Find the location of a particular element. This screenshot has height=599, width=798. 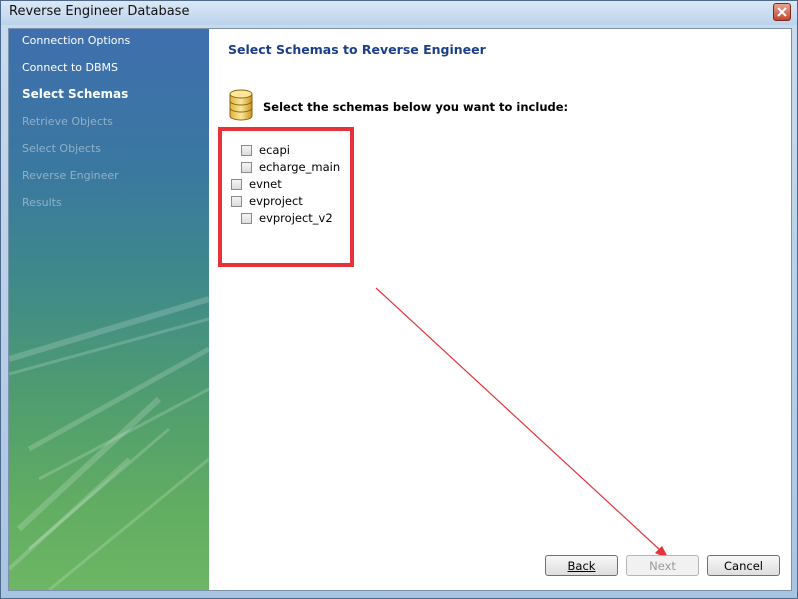

cancel-button: Cancel is located at coordinates (743, 565).